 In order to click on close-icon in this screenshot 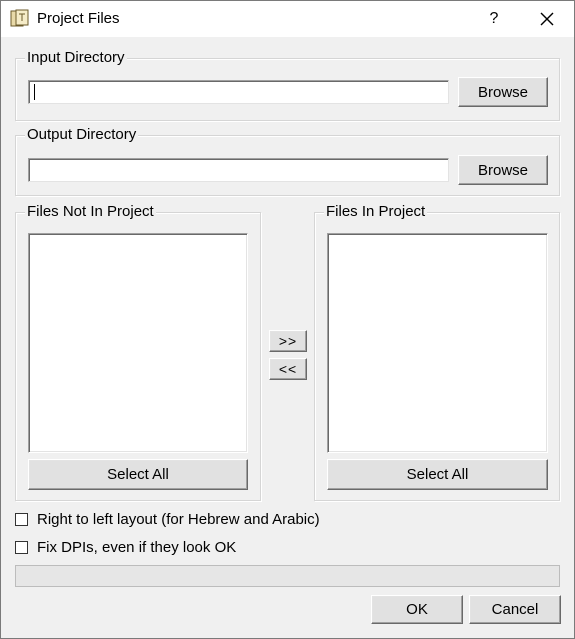, I will do `click(547, 19)`.